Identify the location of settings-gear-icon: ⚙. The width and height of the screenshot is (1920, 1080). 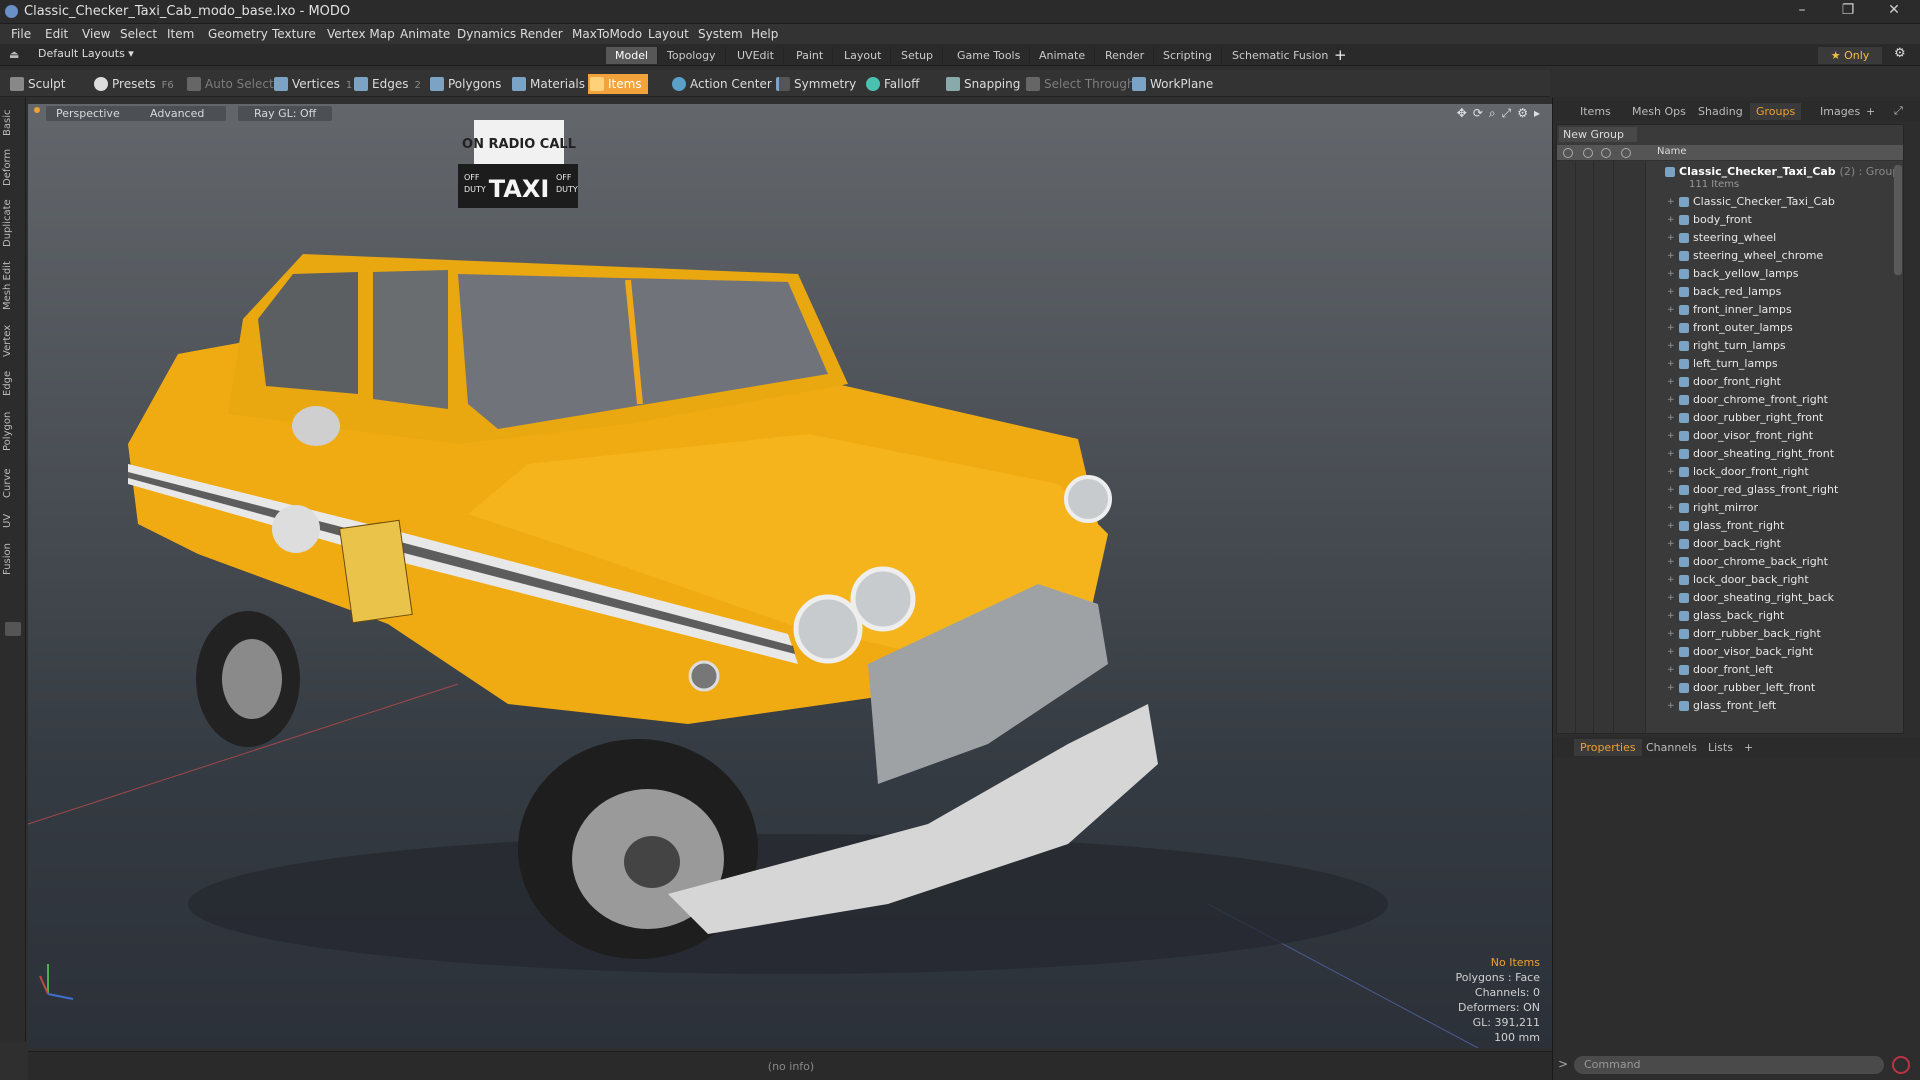
(1900, 53).